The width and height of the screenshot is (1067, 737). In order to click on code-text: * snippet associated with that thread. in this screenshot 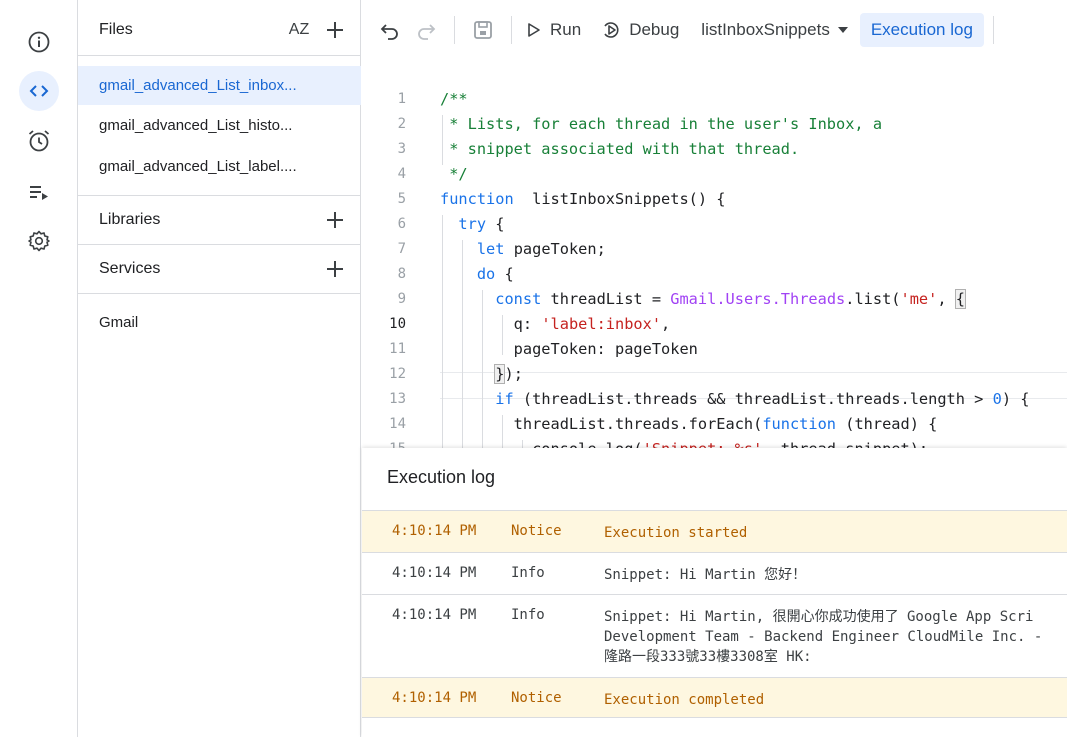, I will do `click(619, 149)`.